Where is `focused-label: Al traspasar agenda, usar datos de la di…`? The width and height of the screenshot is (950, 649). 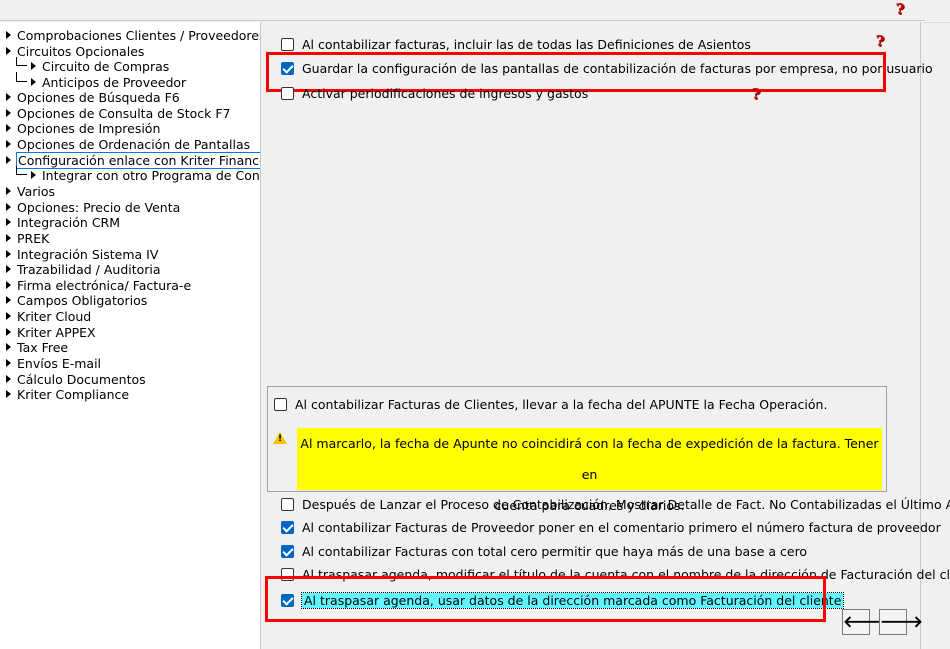 focused-label: Al traspasar agenda, usar datos de la di… is located at coordinates (572, 600).